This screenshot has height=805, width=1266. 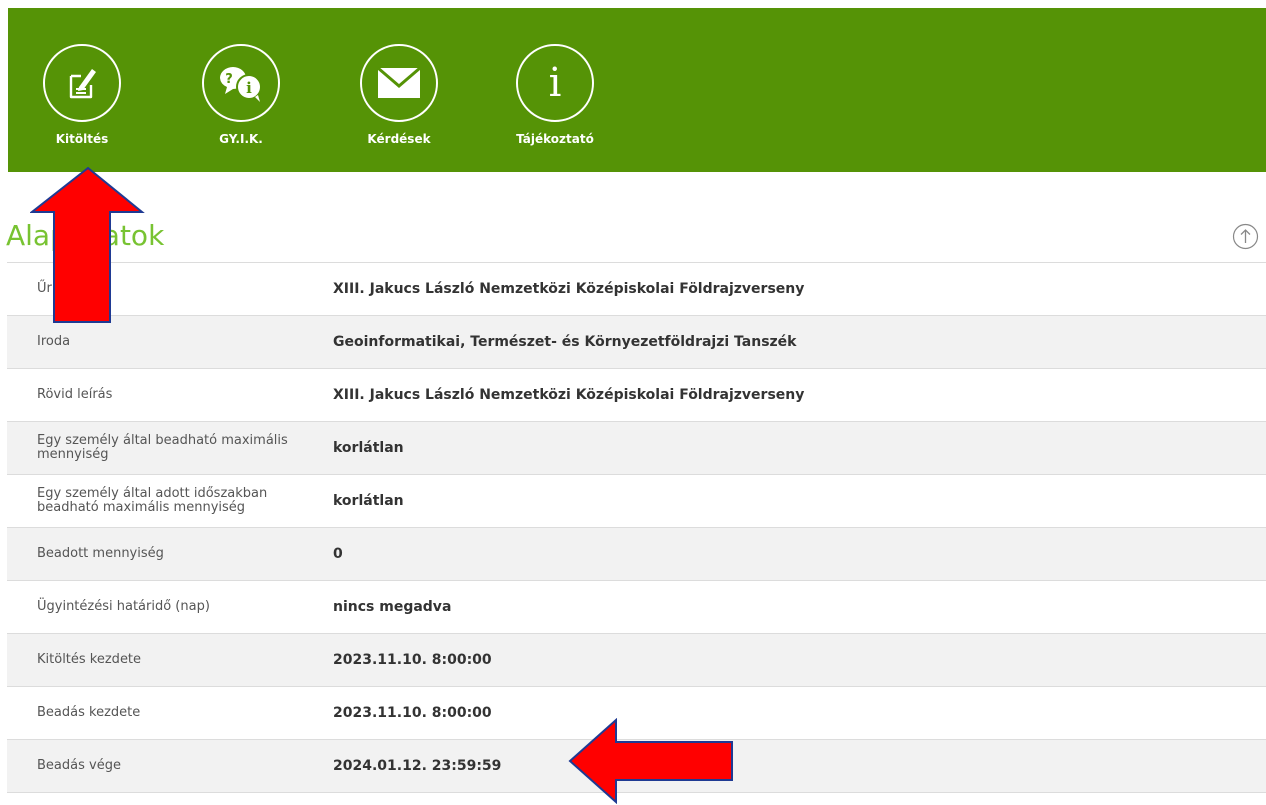 I want to click on nav-button-kitoltes: Kitöltés, so click(x=82, y=95).